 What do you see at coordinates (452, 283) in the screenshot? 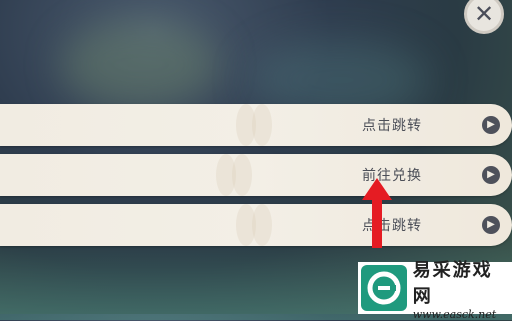
I see `watermark-title: 易采游戏网` at bounding box center [452, 283].